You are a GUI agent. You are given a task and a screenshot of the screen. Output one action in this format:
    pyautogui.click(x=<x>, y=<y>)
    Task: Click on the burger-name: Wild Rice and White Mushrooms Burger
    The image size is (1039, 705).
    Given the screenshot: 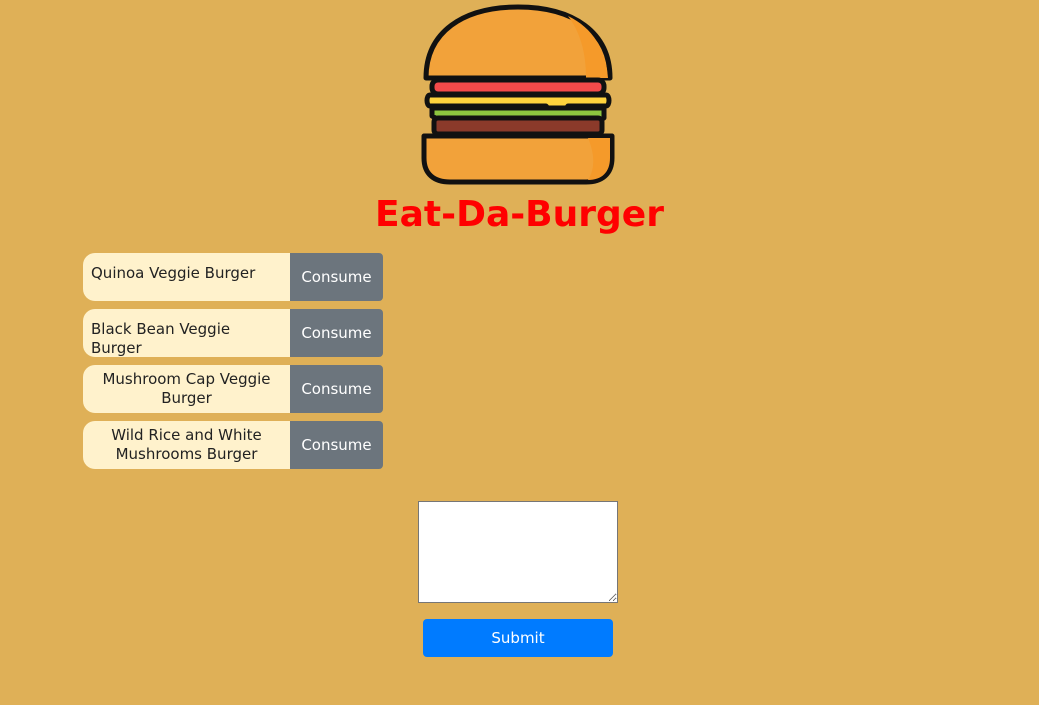 What is the action you would take?
    pyautogui.click(x=186, y=445)
    